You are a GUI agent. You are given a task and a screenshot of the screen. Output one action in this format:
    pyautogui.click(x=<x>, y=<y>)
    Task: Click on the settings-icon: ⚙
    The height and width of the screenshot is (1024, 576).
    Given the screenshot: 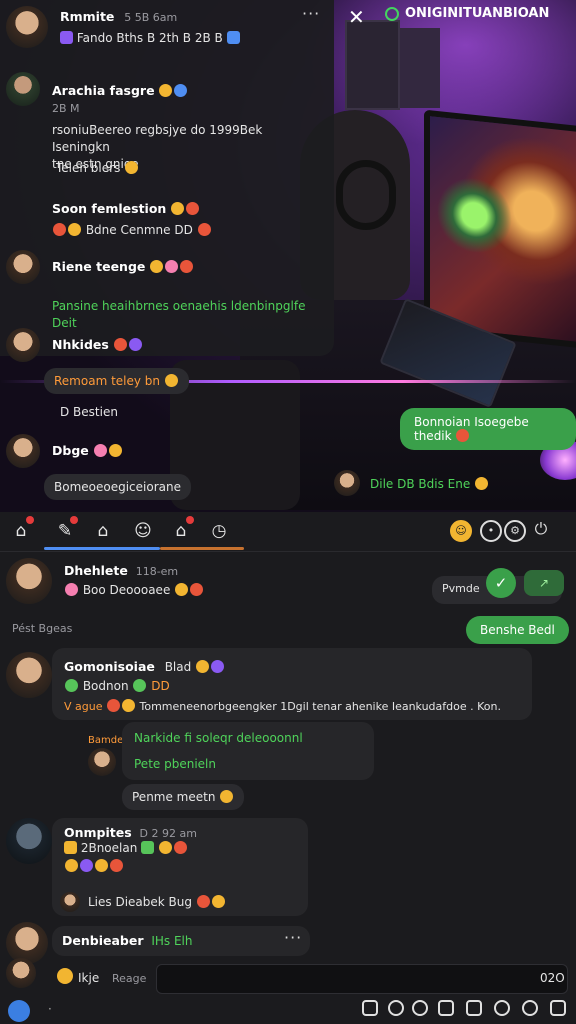 What is the action you would take?
    pyautogui.click(x=515, y=531)
    